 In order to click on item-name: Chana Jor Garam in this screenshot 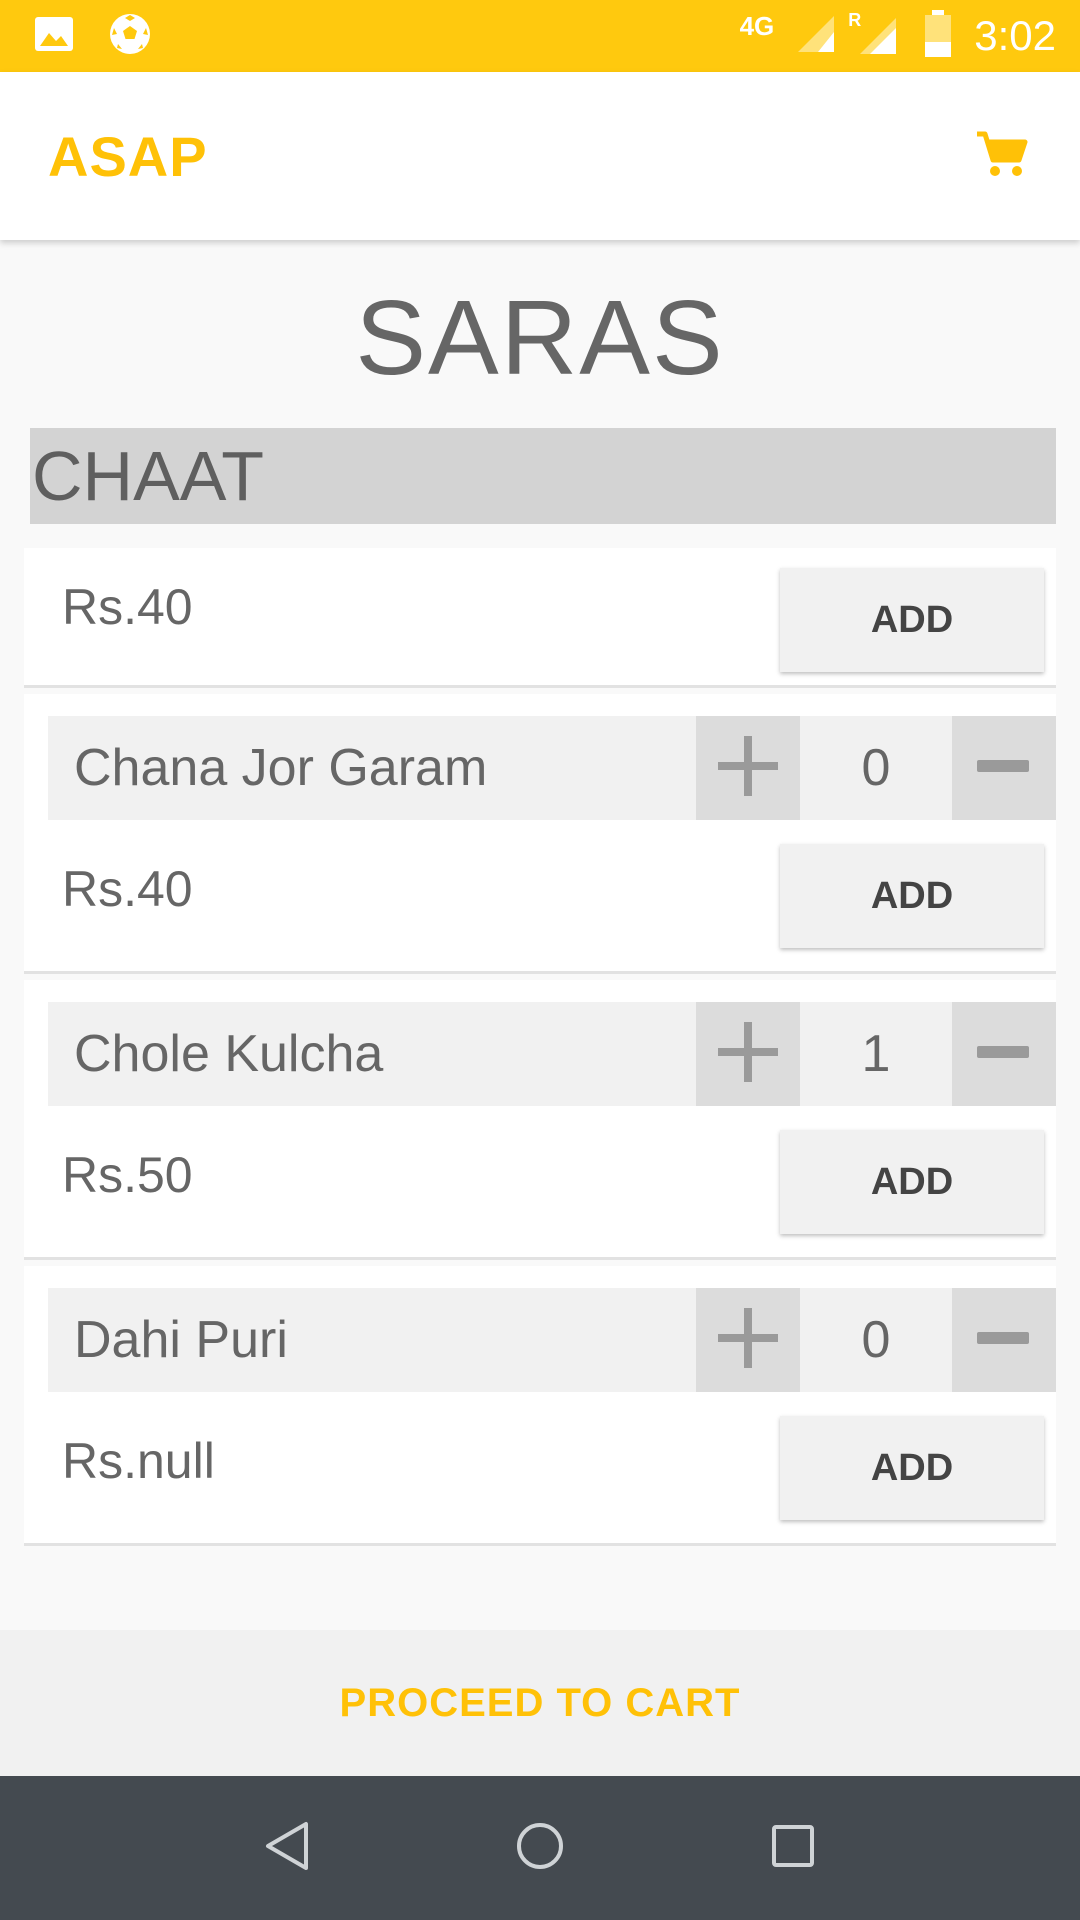, I will do `click(281, 768)`.